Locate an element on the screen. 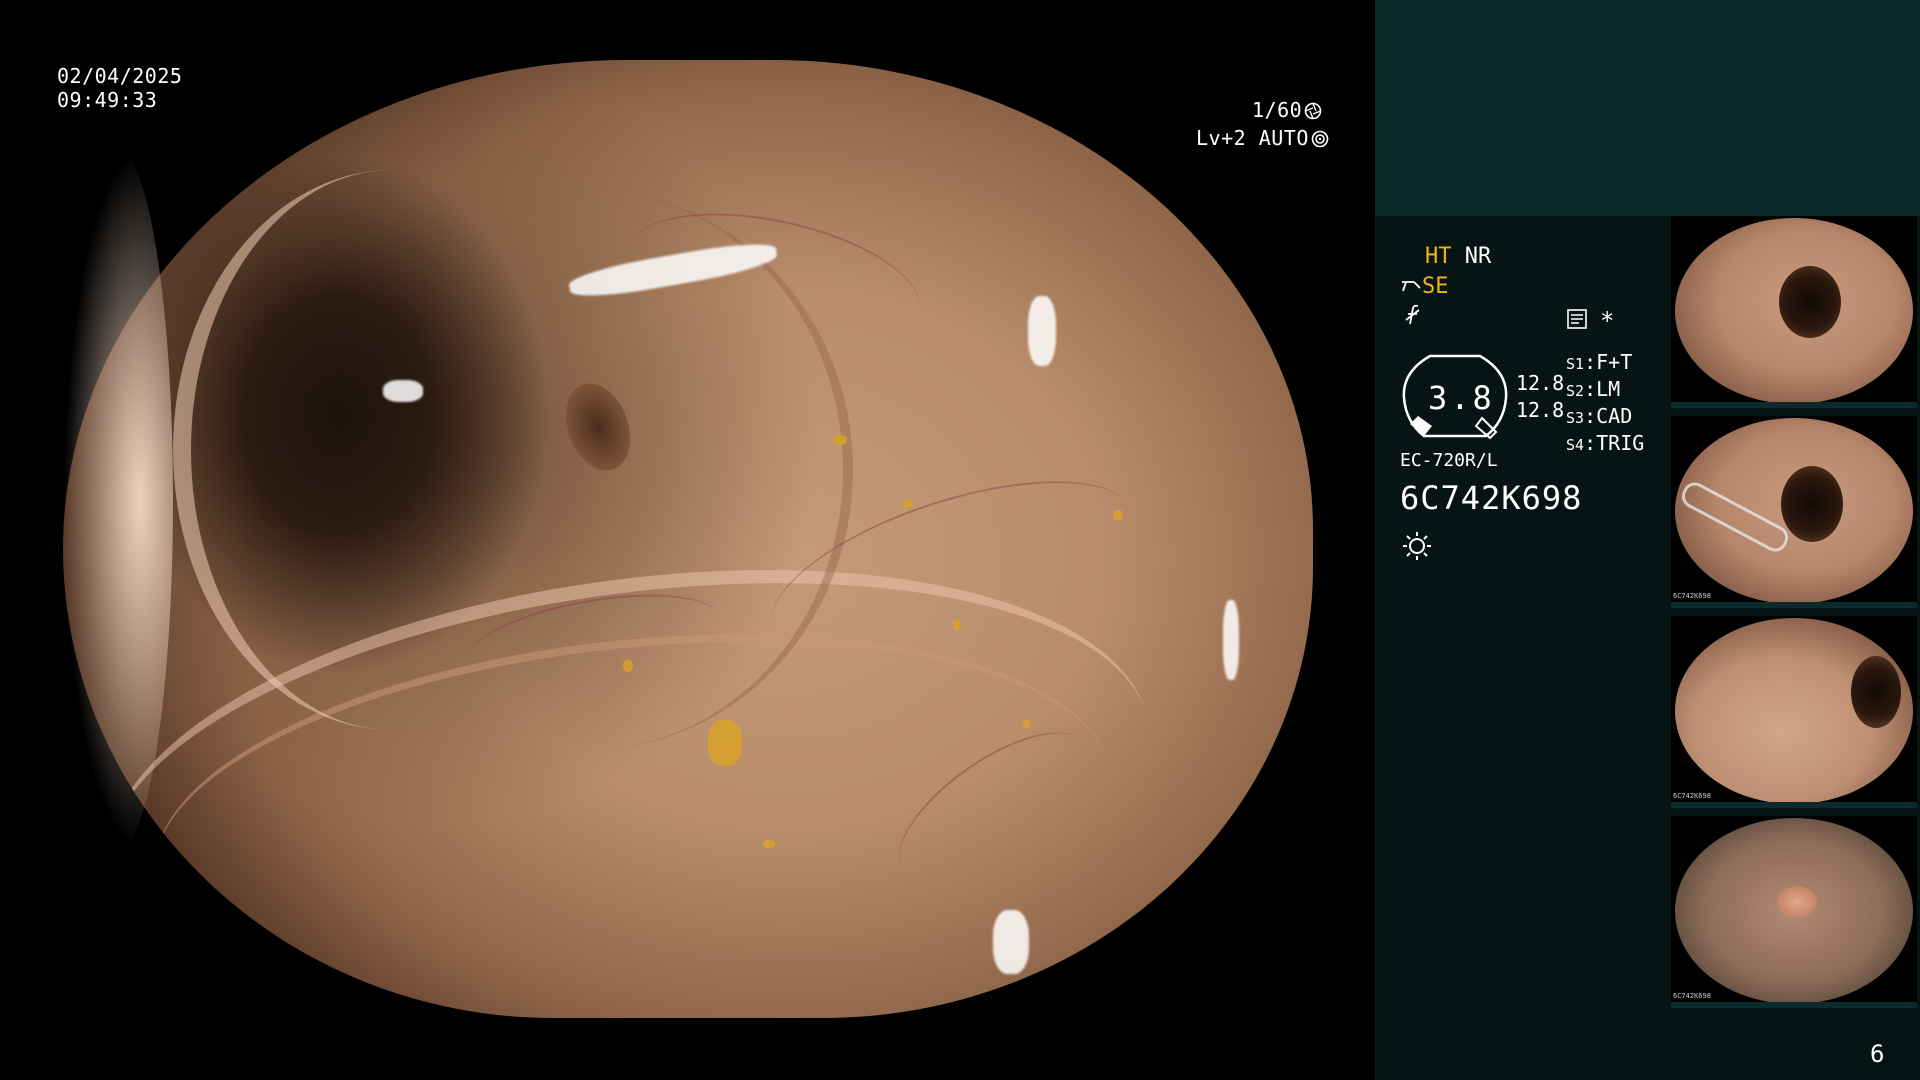 Image resolution: width=1920 pixels, height=1080 pixels. switch-item: S1:F+T is located at coordinates (1599, 362).